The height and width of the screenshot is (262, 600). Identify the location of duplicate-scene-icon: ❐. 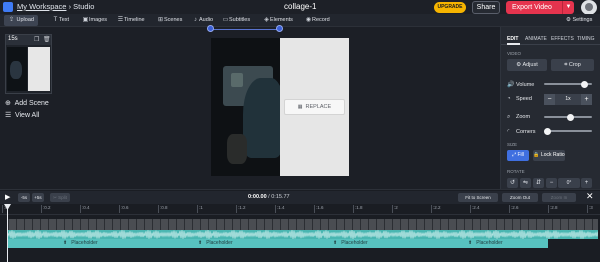
(36, 39).